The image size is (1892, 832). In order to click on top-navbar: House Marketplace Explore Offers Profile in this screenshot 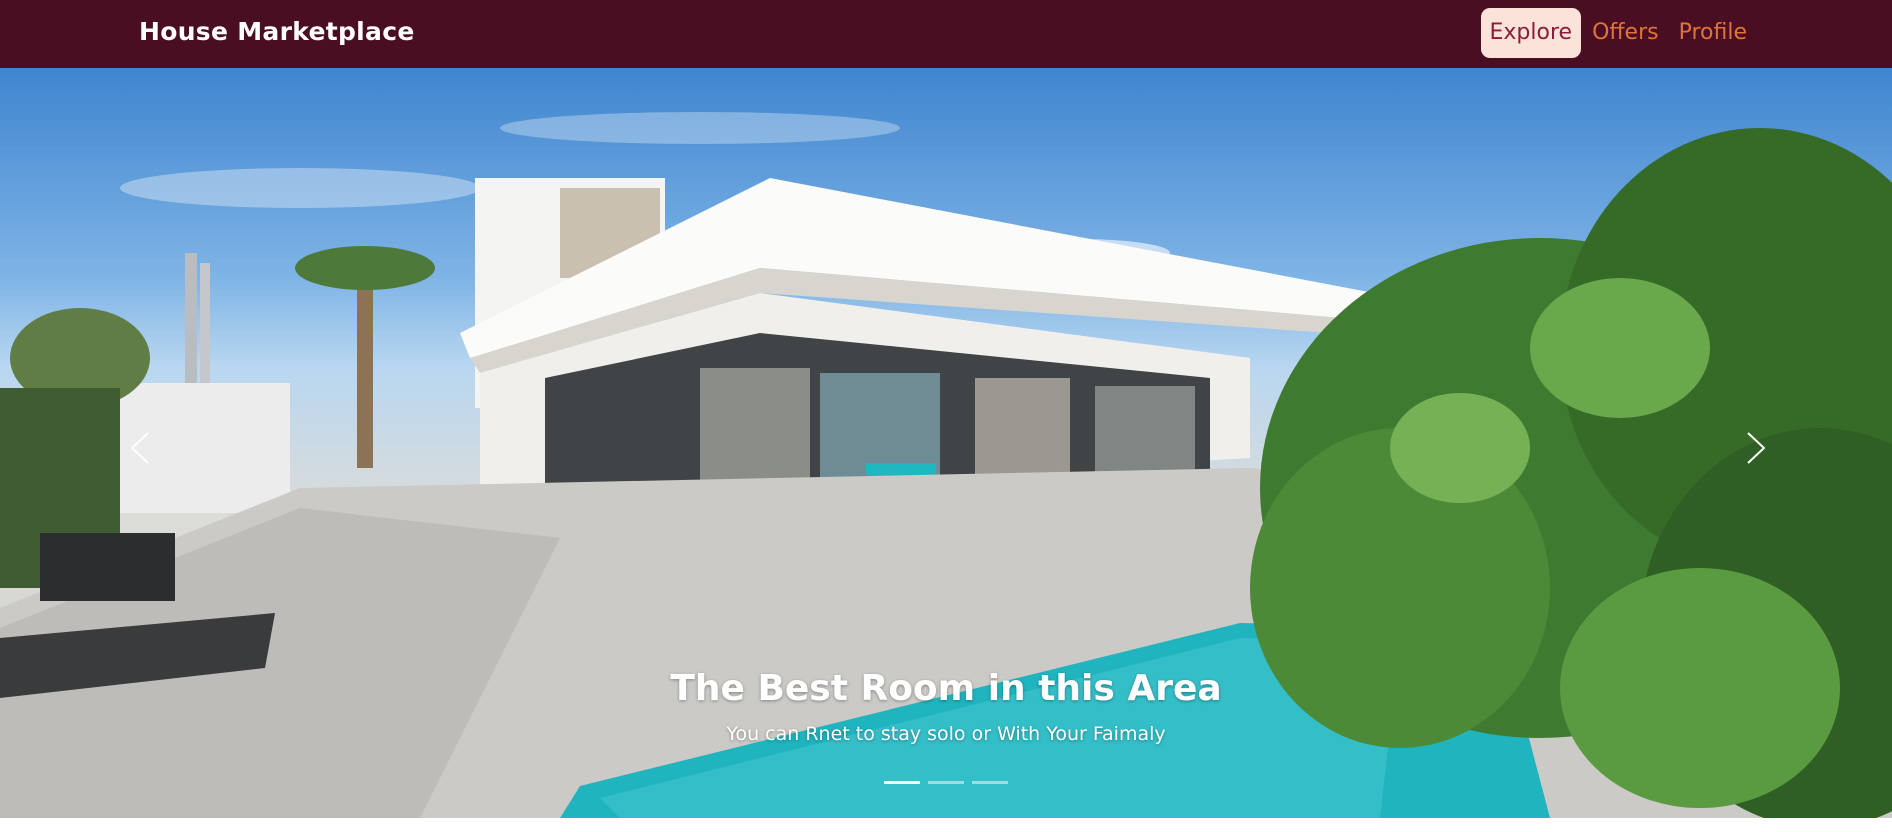, I will do `click(946, 34)`.